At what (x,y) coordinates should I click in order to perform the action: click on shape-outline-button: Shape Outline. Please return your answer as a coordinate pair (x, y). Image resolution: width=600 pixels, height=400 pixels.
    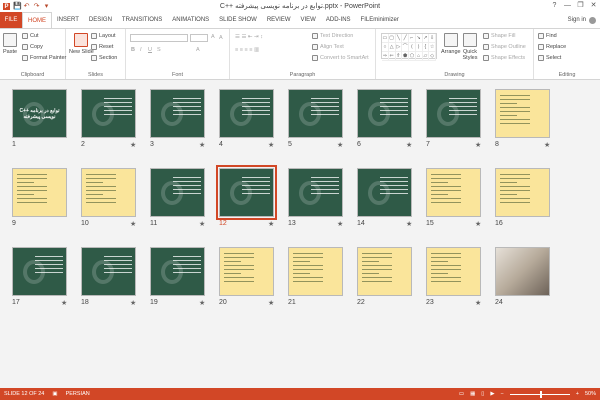
    Looking at the image, I should click on (504, 47).